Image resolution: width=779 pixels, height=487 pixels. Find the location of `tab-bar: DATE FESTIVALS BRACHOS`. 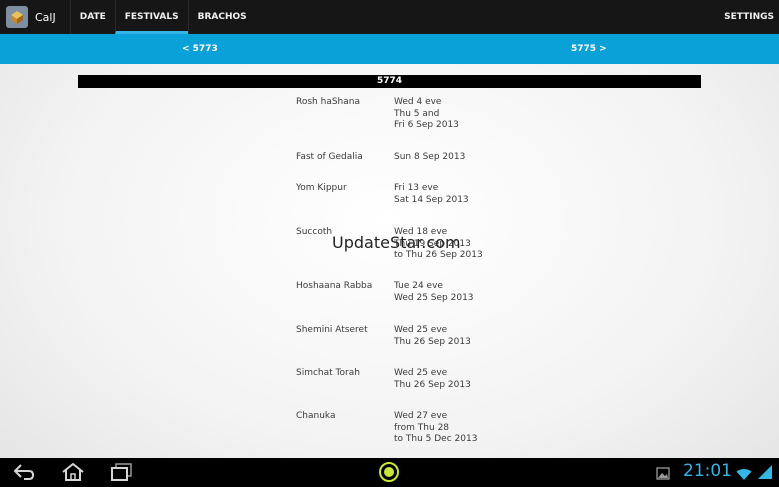

tab-bar: DATE FESTIVALS BRACHOS is located at coordinates (162, 17).